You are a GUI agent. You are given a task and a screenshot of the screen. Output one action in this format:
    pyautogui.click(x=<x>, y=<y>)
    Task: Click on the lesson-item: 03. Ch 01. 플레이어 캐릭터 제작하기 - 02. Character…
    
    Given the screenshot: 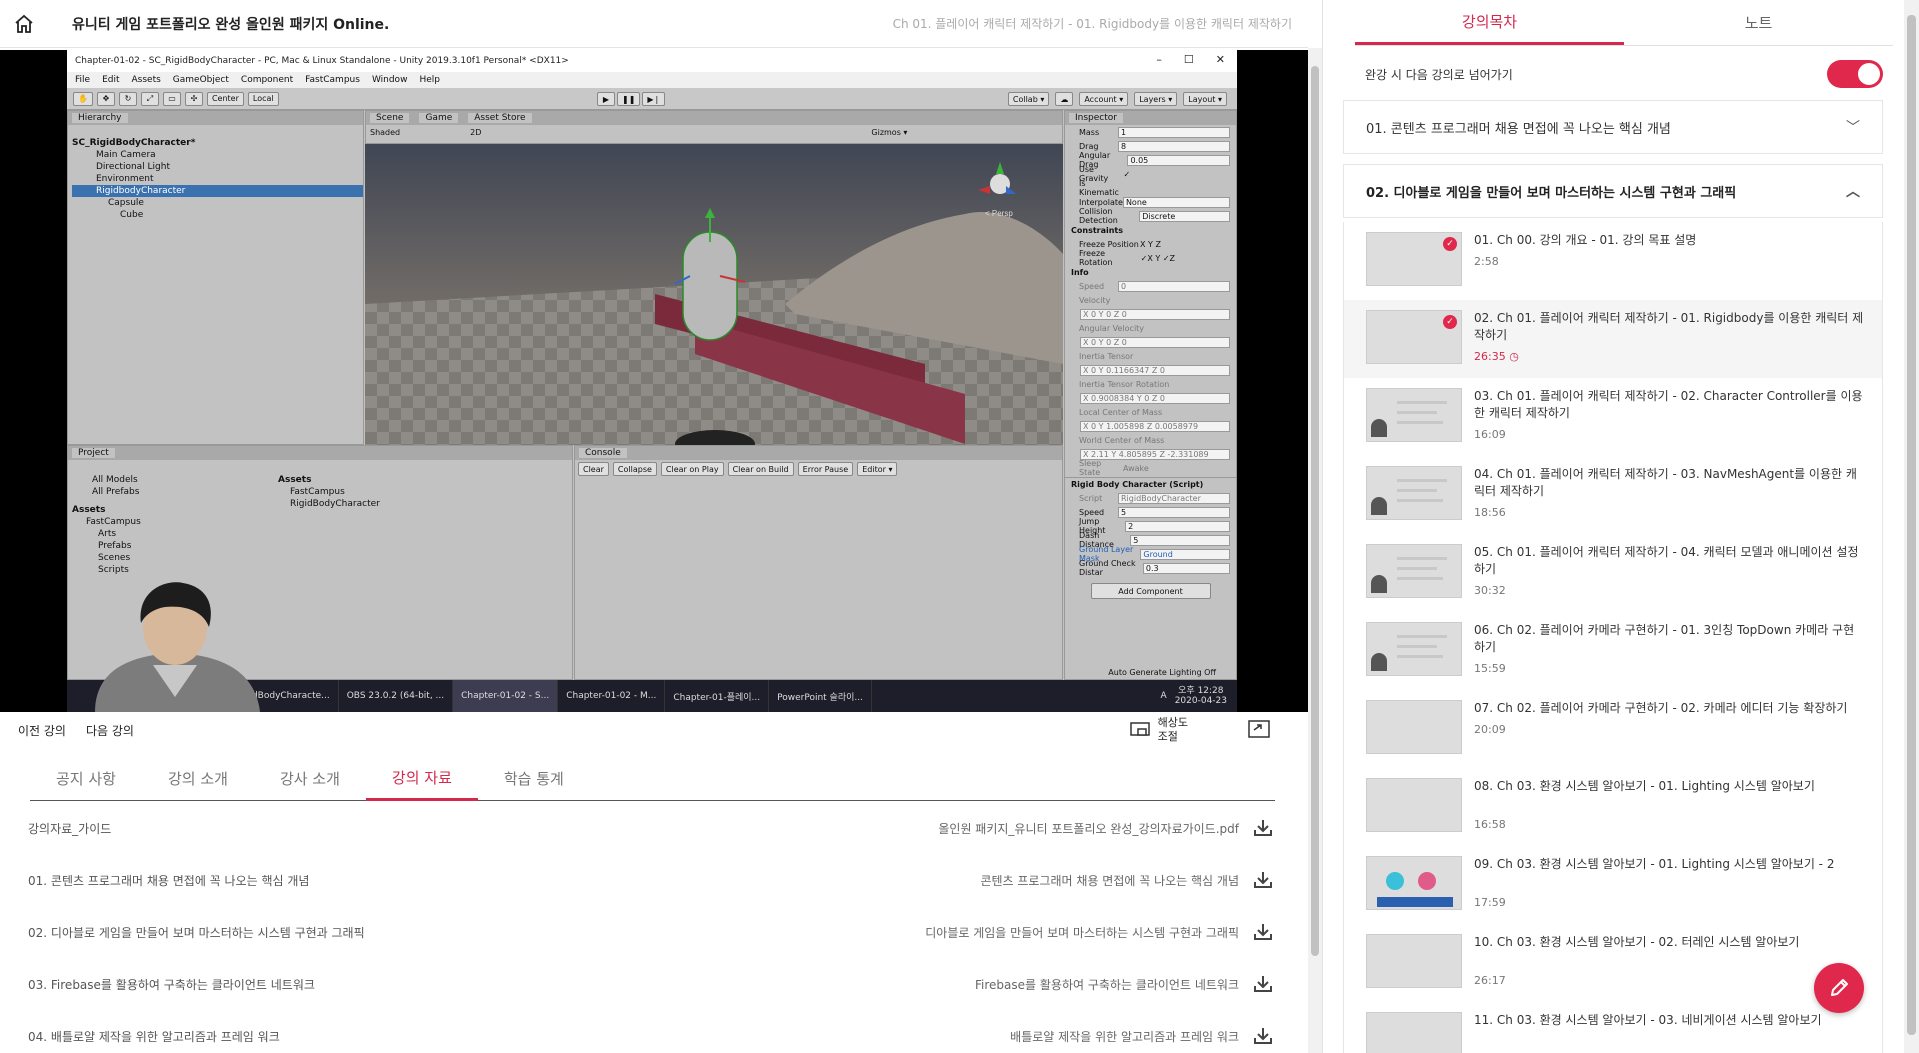 What is the action you would take?
    pyautogui.click(x=1613, y=417)
    